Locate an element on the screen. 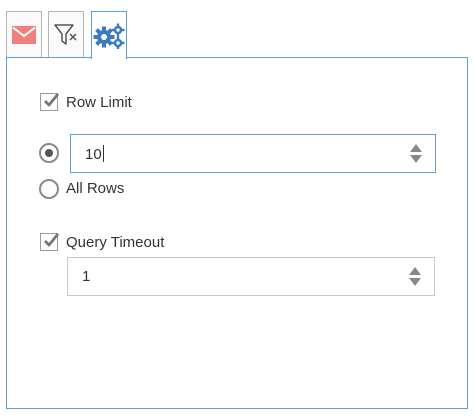 The image size is (474, 419). all-rows-radio is located at coordinates (49, 189).